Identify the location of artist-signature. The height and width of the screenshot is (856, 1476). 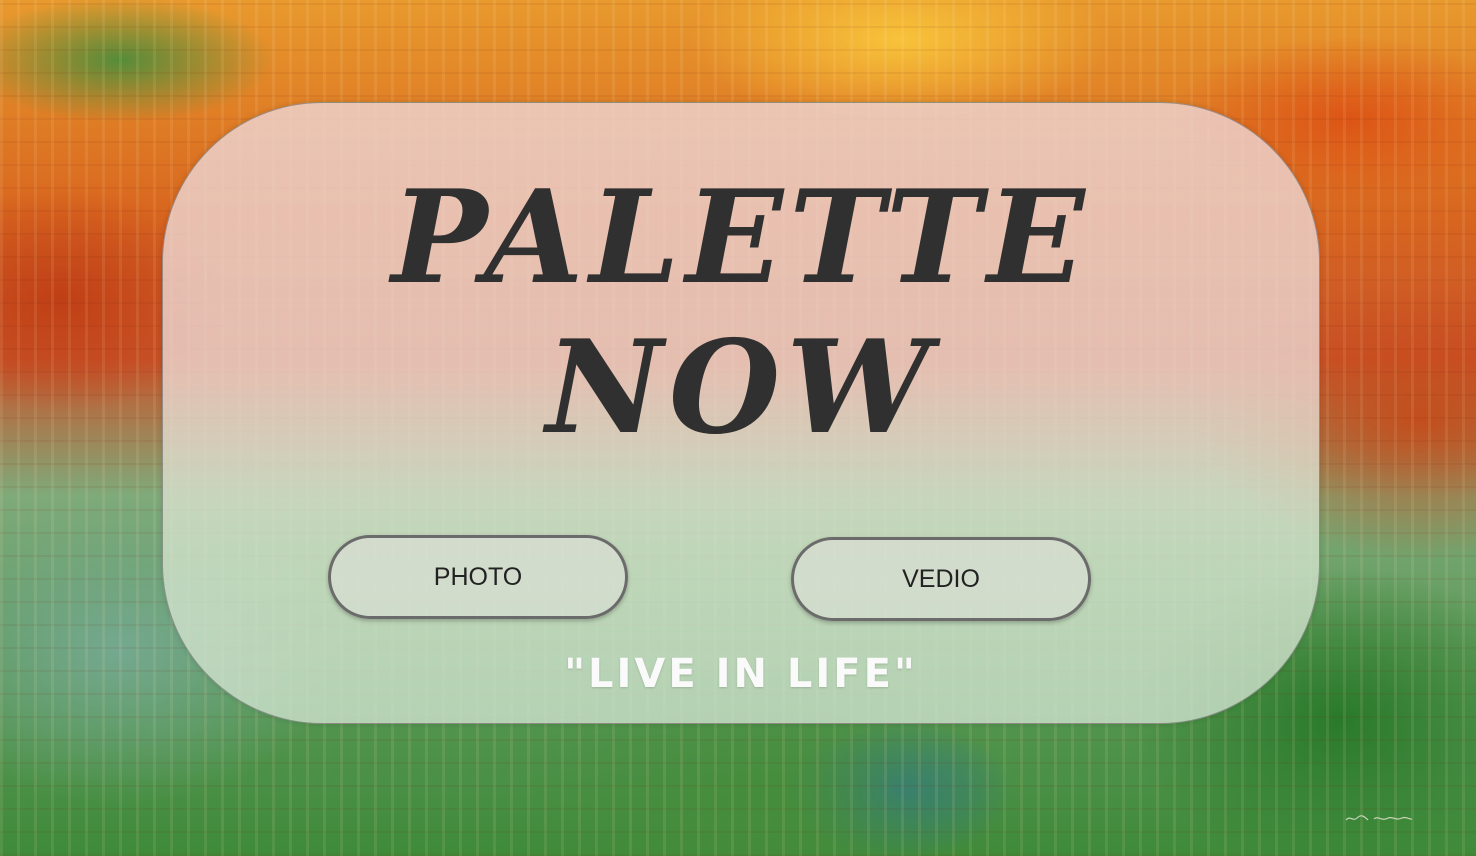
(1379, 818).